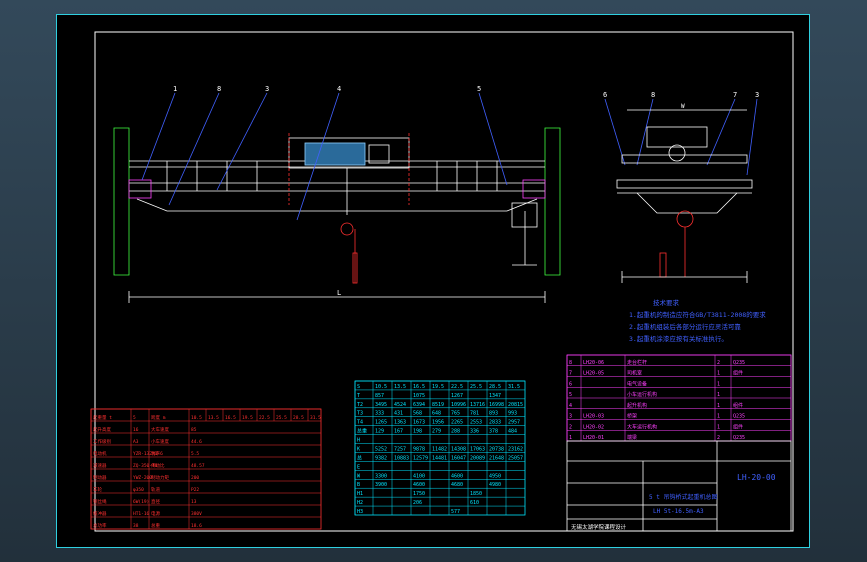  Describe the element at coordinates (458, 405) in the screenshot. I see `spec-table-cell: 10996` at that location.